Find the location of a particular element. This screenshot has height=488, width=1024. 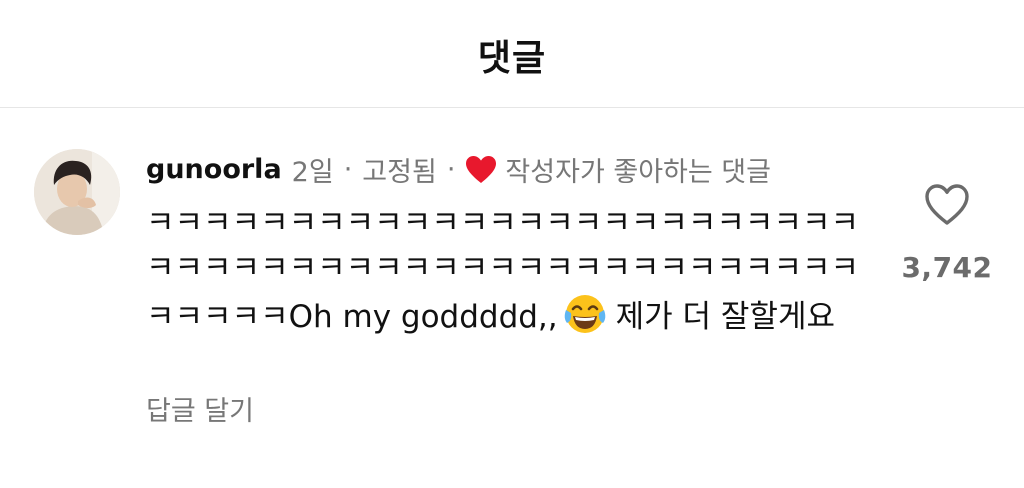

avatar is located at coordinates (77, 192).